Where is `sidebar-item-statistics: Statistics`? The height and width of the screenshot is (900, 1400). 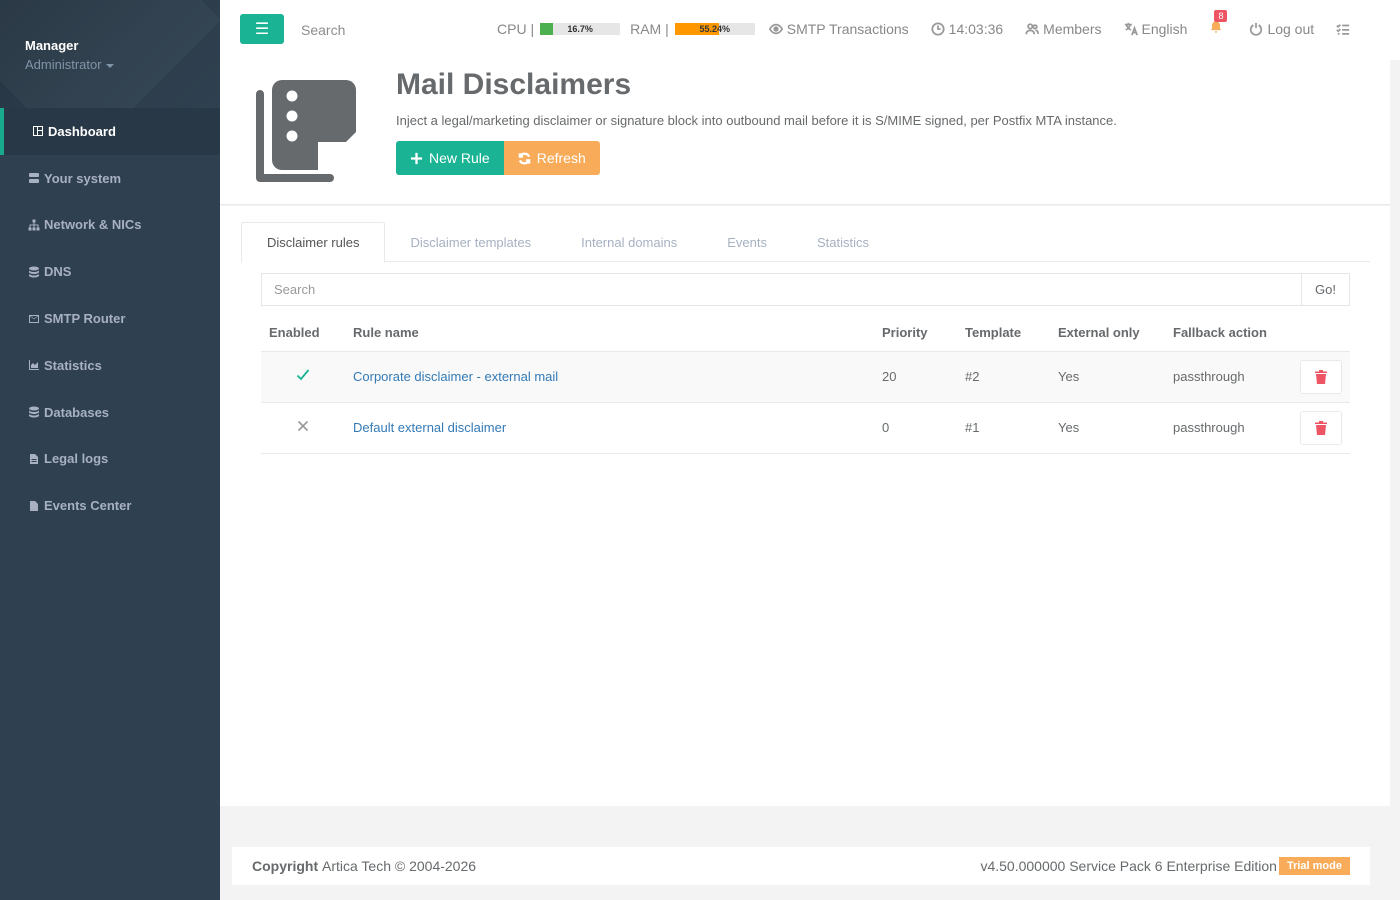
sidebar-item-statistics: Statistics is located at coordinates (110, 365).